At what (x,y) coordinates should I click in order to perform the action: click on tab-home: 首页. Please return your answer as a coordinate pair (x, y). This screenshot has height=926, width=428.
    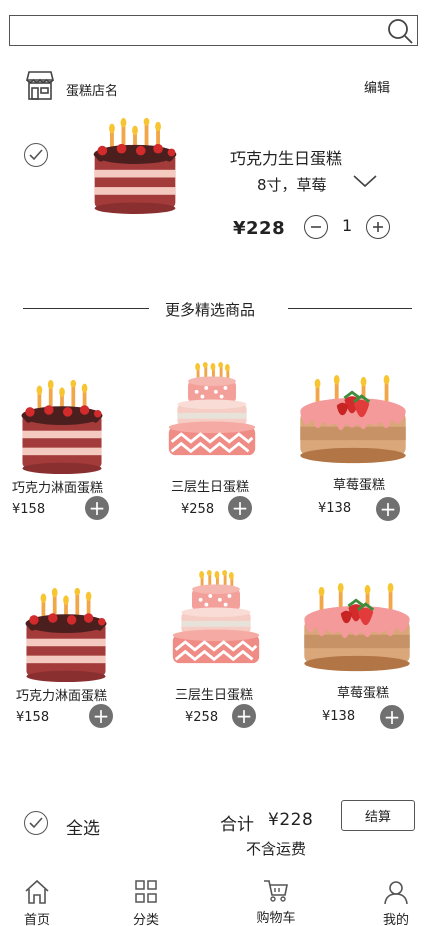
    Looking at the image, I should click on (37, 902).